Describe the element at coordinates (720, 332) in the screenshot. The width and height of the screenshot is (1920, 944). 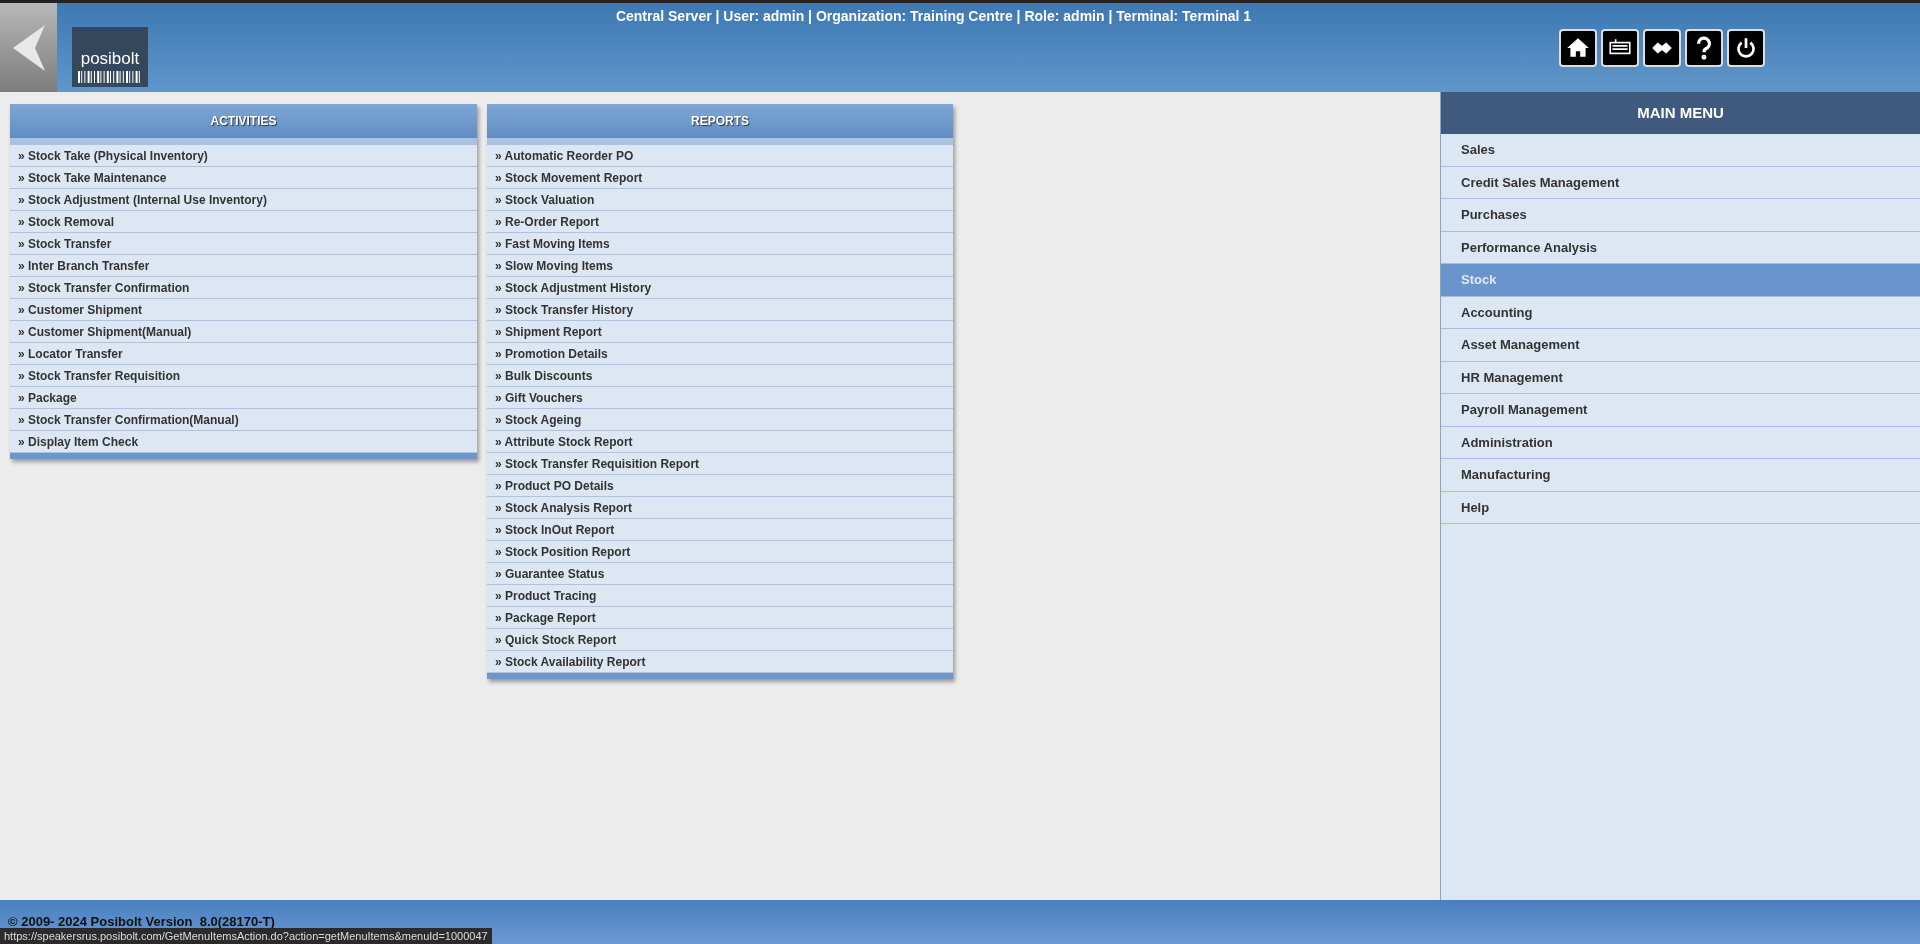
I see `panel-link: » Shipment Report` at that location.